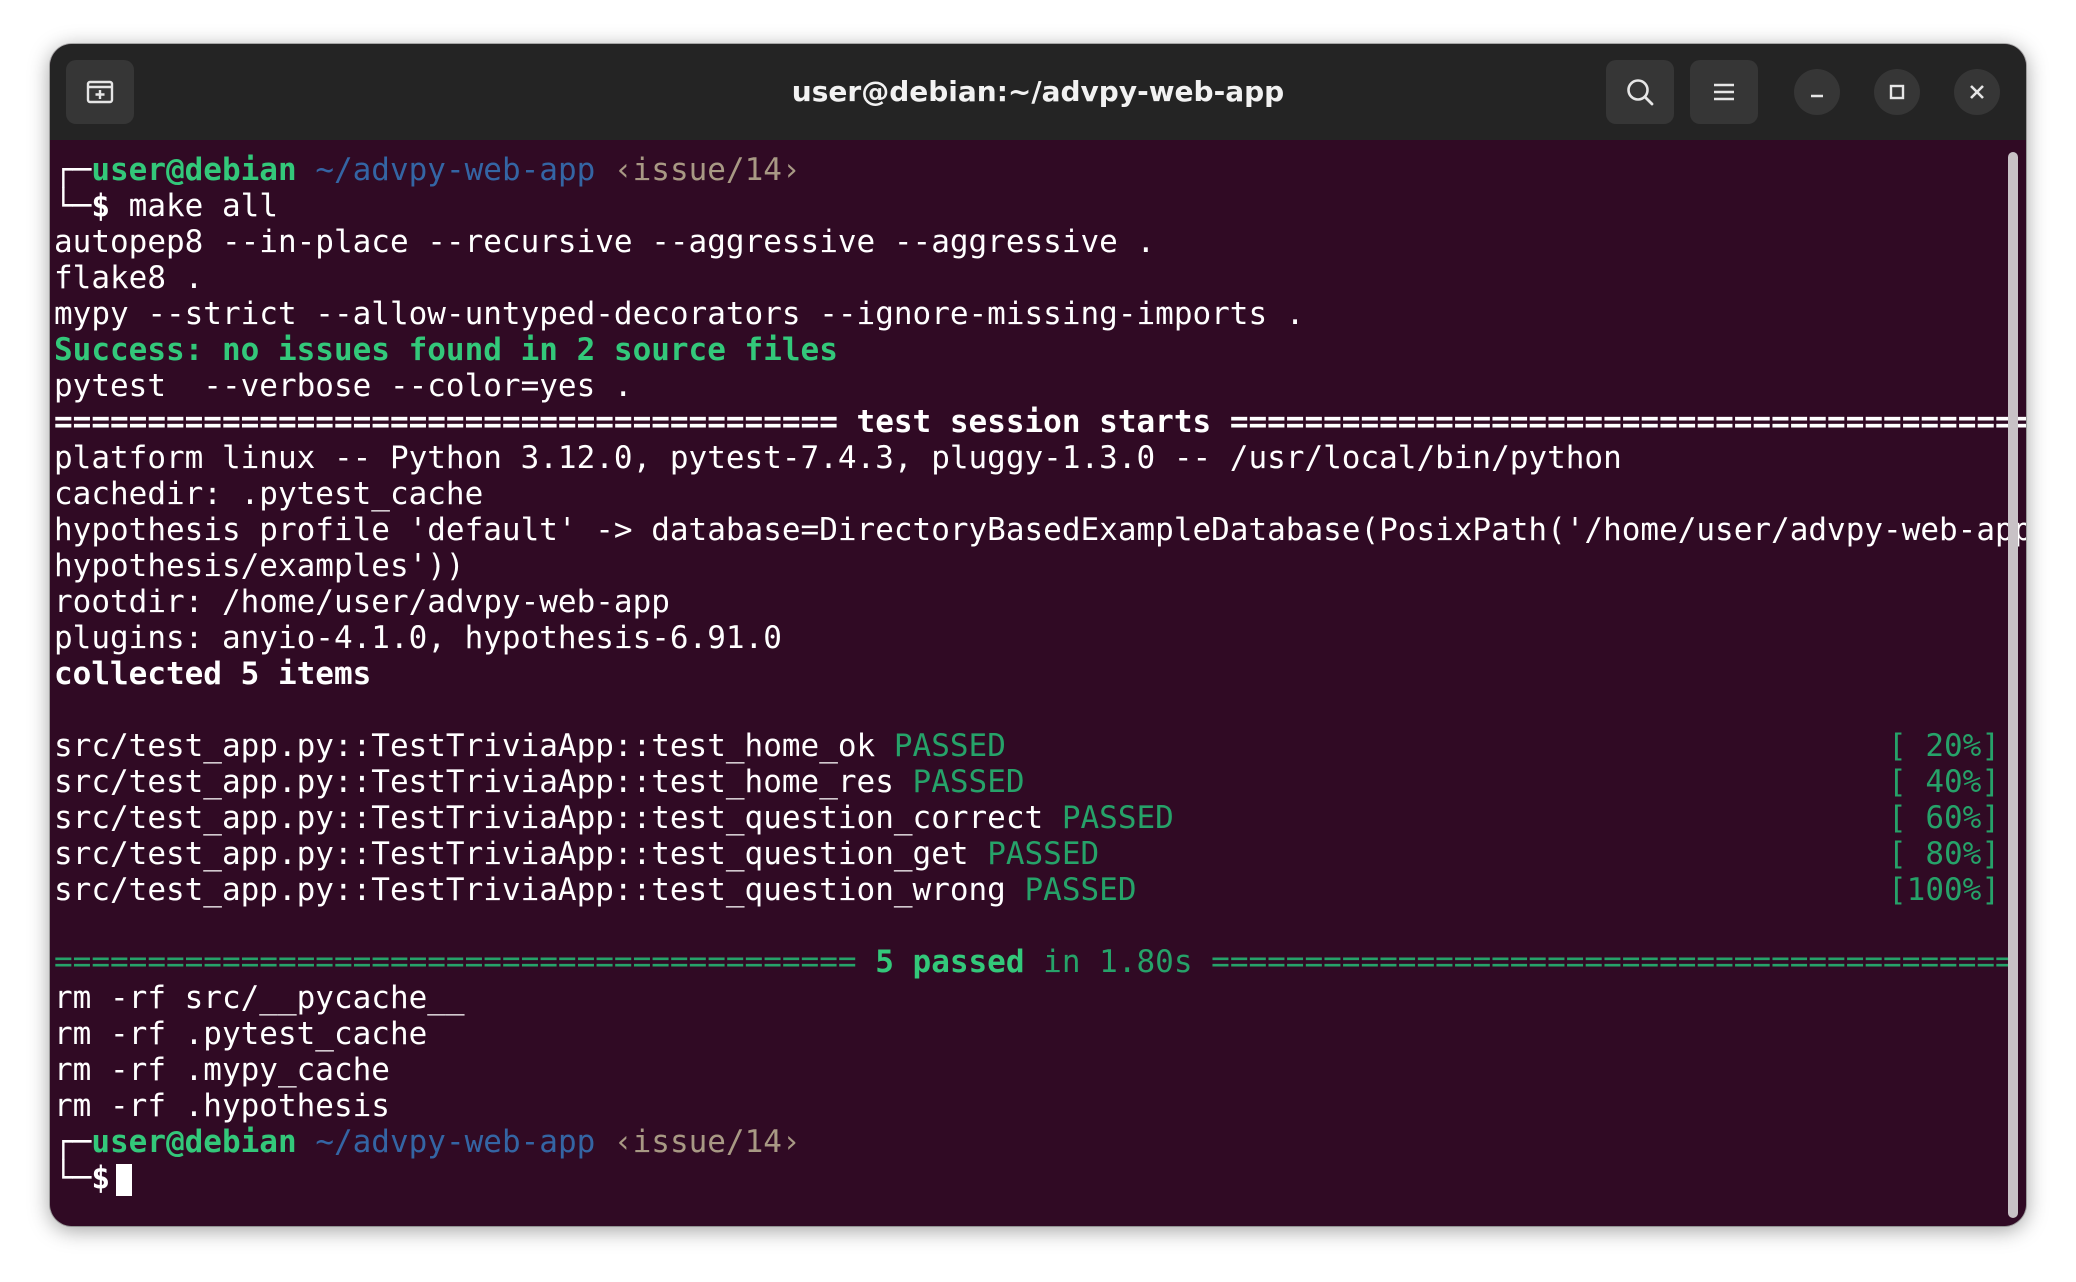 The height and width of the screenshot is (1282, 2076). Describe the element at coordinates (259, 998) in the screenshot. I see `cleanup-line: rm -rf src/__pycache__` at that location.